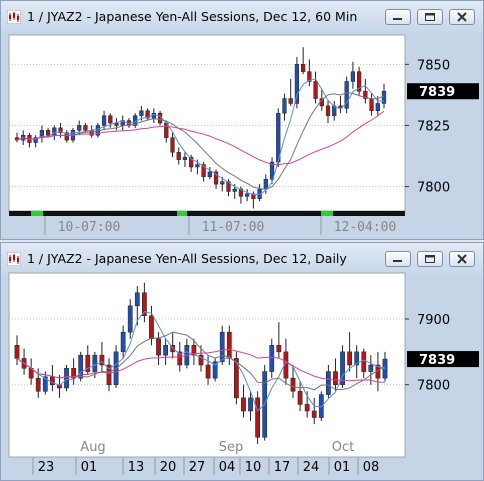  I want to click on price-axis-label: 7850, so click(433, 65).